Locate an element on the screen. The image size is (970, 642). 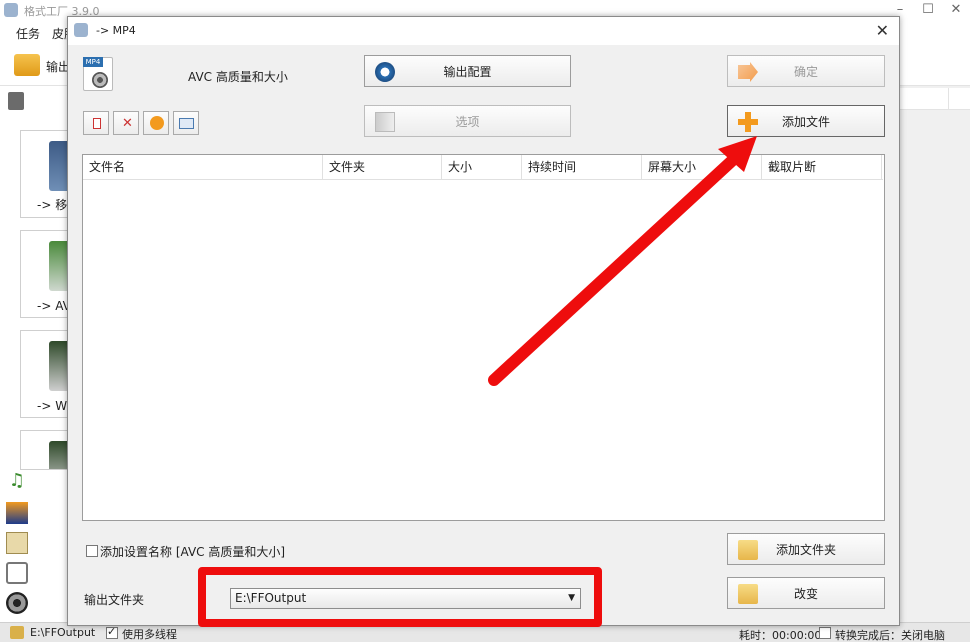
annotation-arrow is located at coordinates (622, 261).